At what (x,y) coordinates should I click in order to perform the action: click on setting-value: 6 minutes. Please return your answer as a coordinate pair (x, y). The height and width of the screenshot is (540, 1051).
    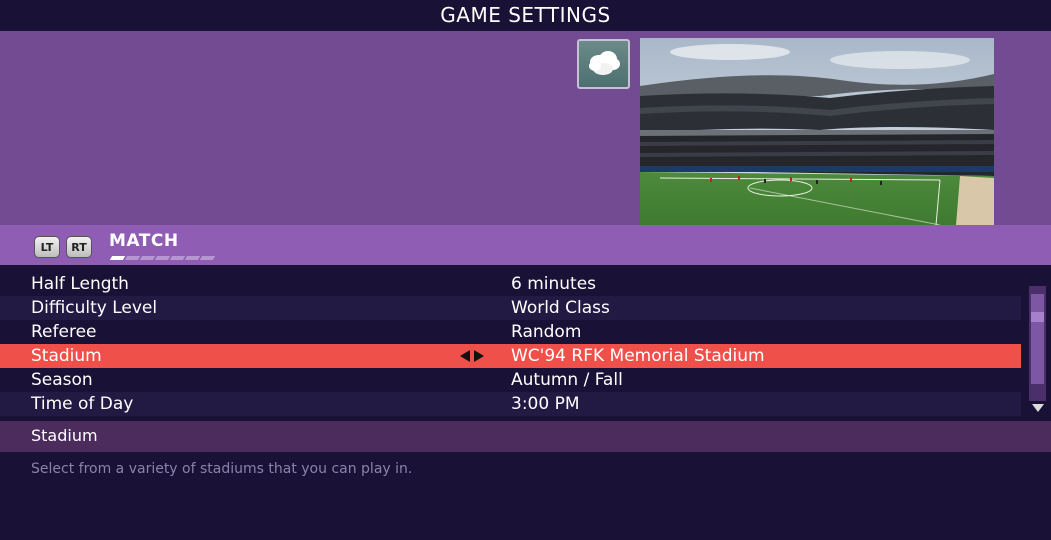
    Looking at the image, I should click on (554, 284).